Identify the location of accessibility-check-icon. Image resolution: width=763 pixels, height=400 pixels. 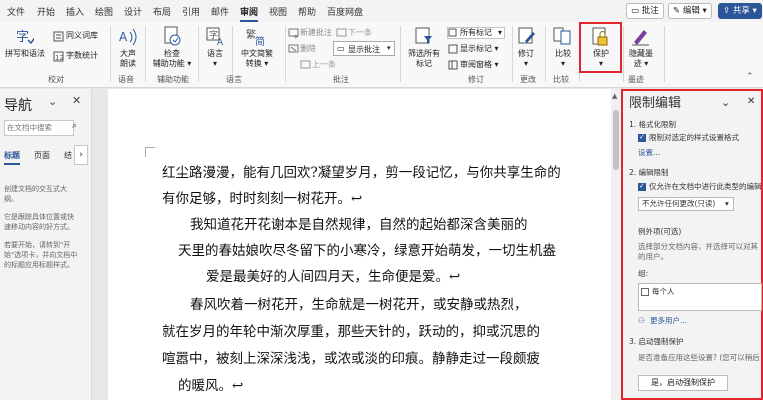
(172, 36).